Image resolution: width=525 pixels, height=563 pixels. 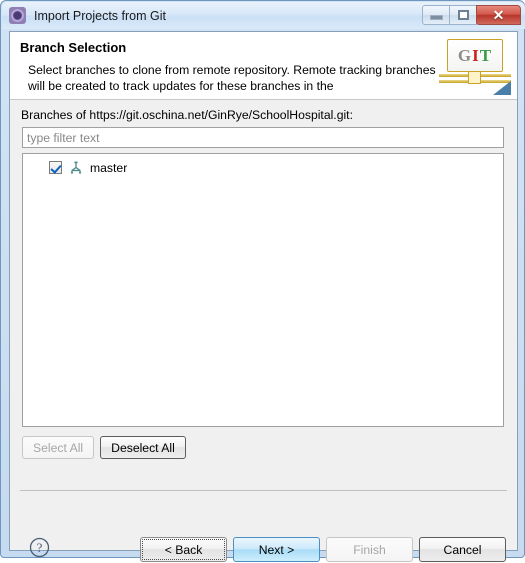 What do you see at coordinates (263, 137) in the screenshot?
I see `filter-input` at bounding box center [263, 137].